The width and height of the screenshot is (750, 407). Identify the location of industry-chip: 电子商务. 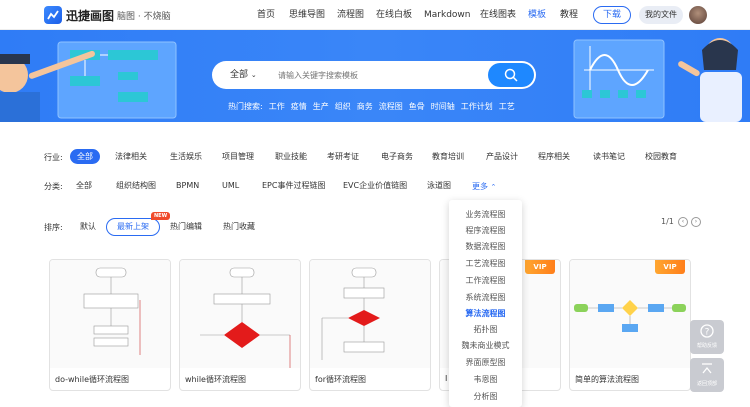
(397, 156).